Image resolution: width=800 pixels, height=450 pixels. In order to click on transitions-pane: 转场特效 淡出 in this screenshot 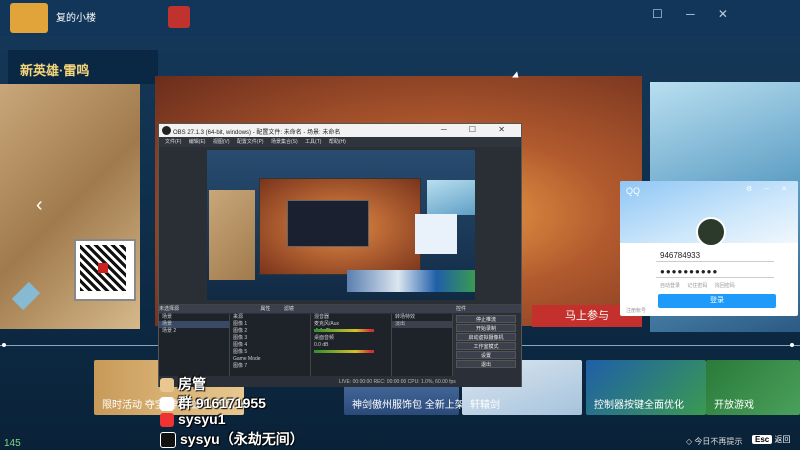, I will do `click(422, 345)`.